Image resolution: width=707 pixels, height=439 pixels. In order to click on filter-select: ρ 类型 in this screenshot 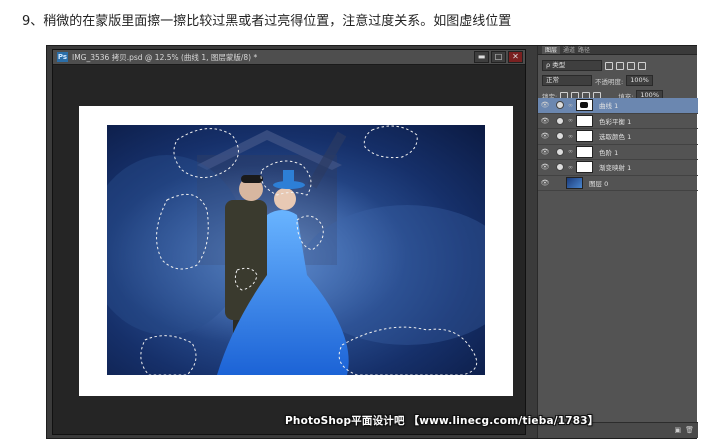, I will do `click(572, 65)`.